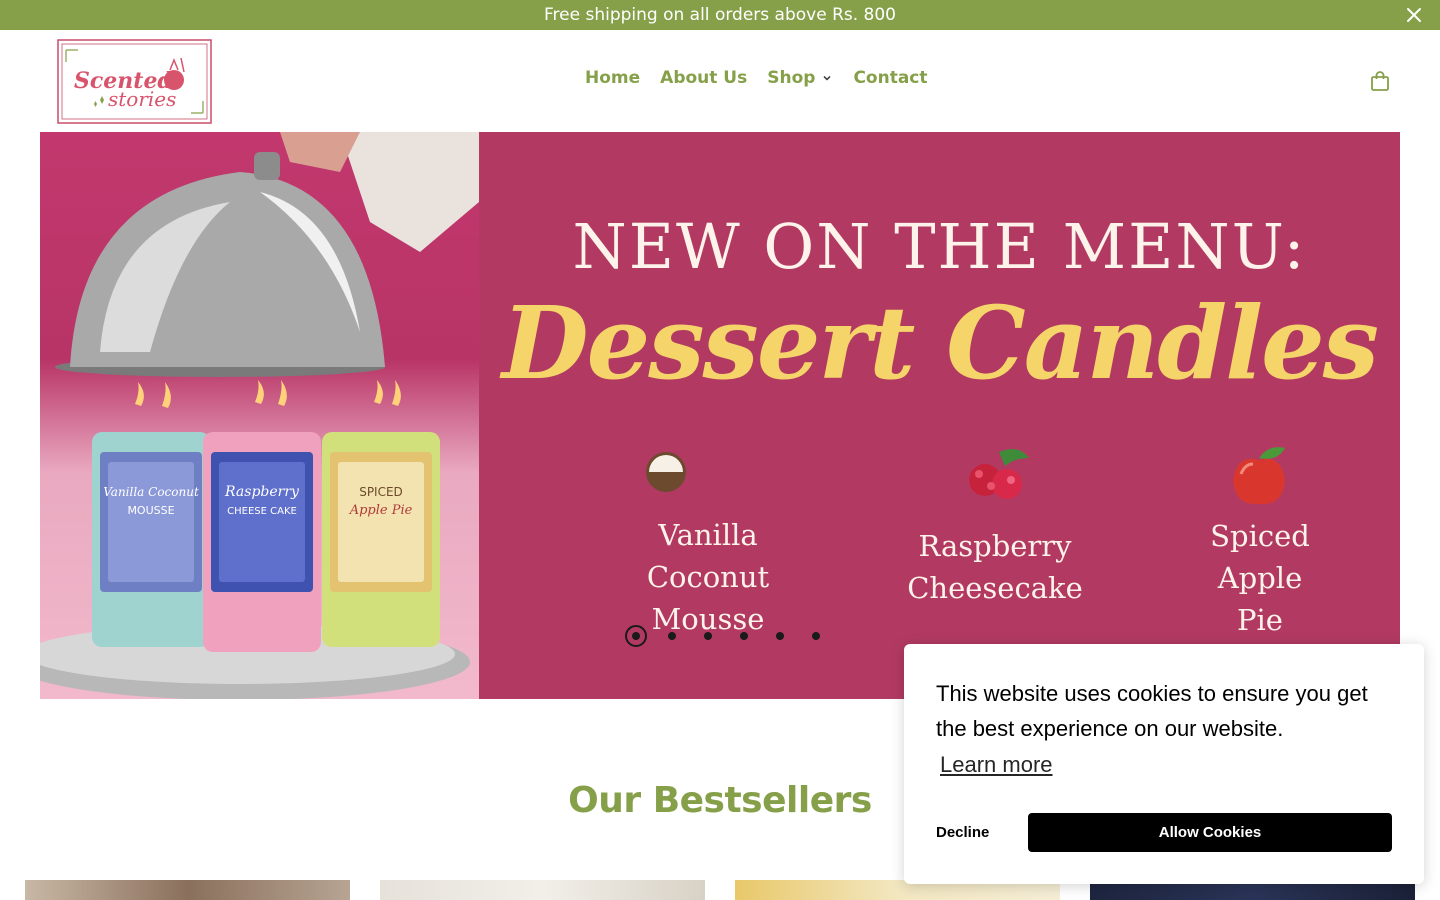 The width and height of the screenshot is (1440, 900). Describe the element at coordinates (756, 78) in the screenshot. I see `main-nav: Home About Us Shop Contact` at that location.